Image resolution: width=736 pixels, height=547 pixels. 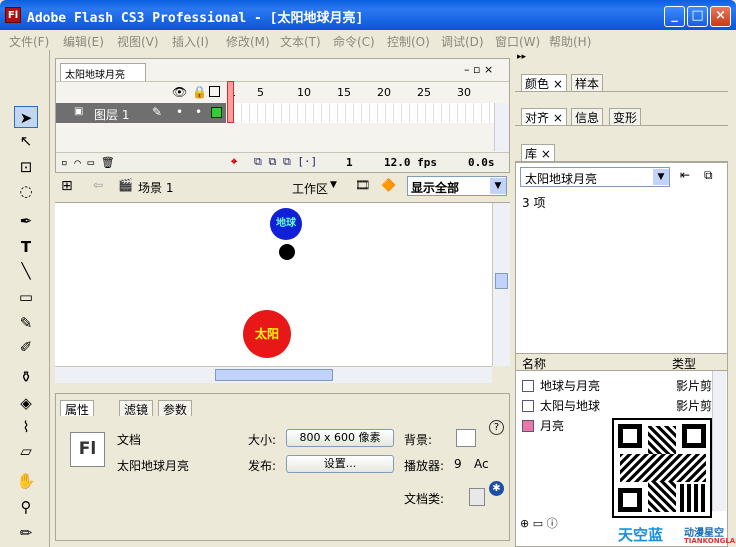 What do you see at coordinates (478, 69) in the screenshot?
I see `panel-controls-icon: – ▫ ×` at bounding box center [478, 69].